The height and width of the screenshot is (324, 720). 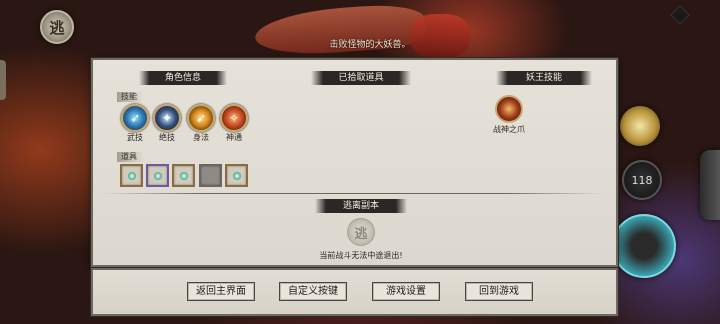 What do you see at coordinates (644, 246) in the screenshot?
I see `main-attack-button` at bounding box center [644, 246].